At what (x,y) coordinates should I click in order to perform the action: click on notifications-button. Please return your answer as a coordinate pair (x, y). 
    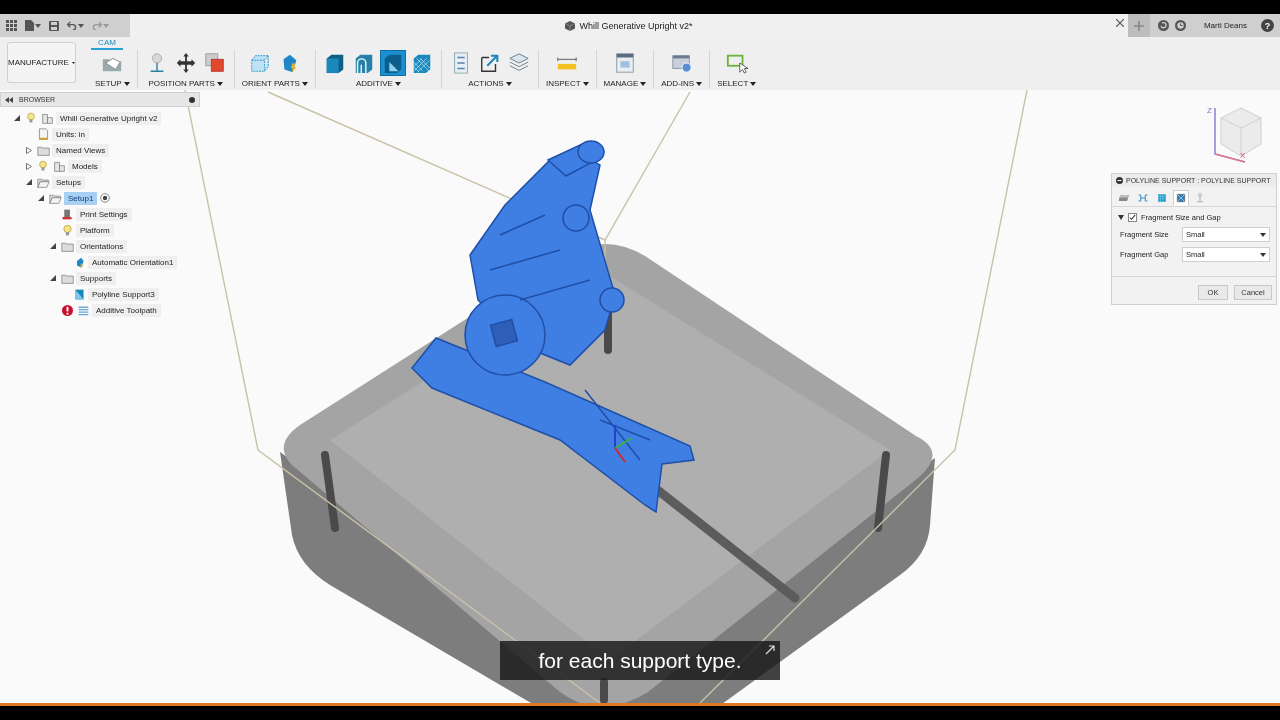
    Looking at the image, I should click on (1180, 25).